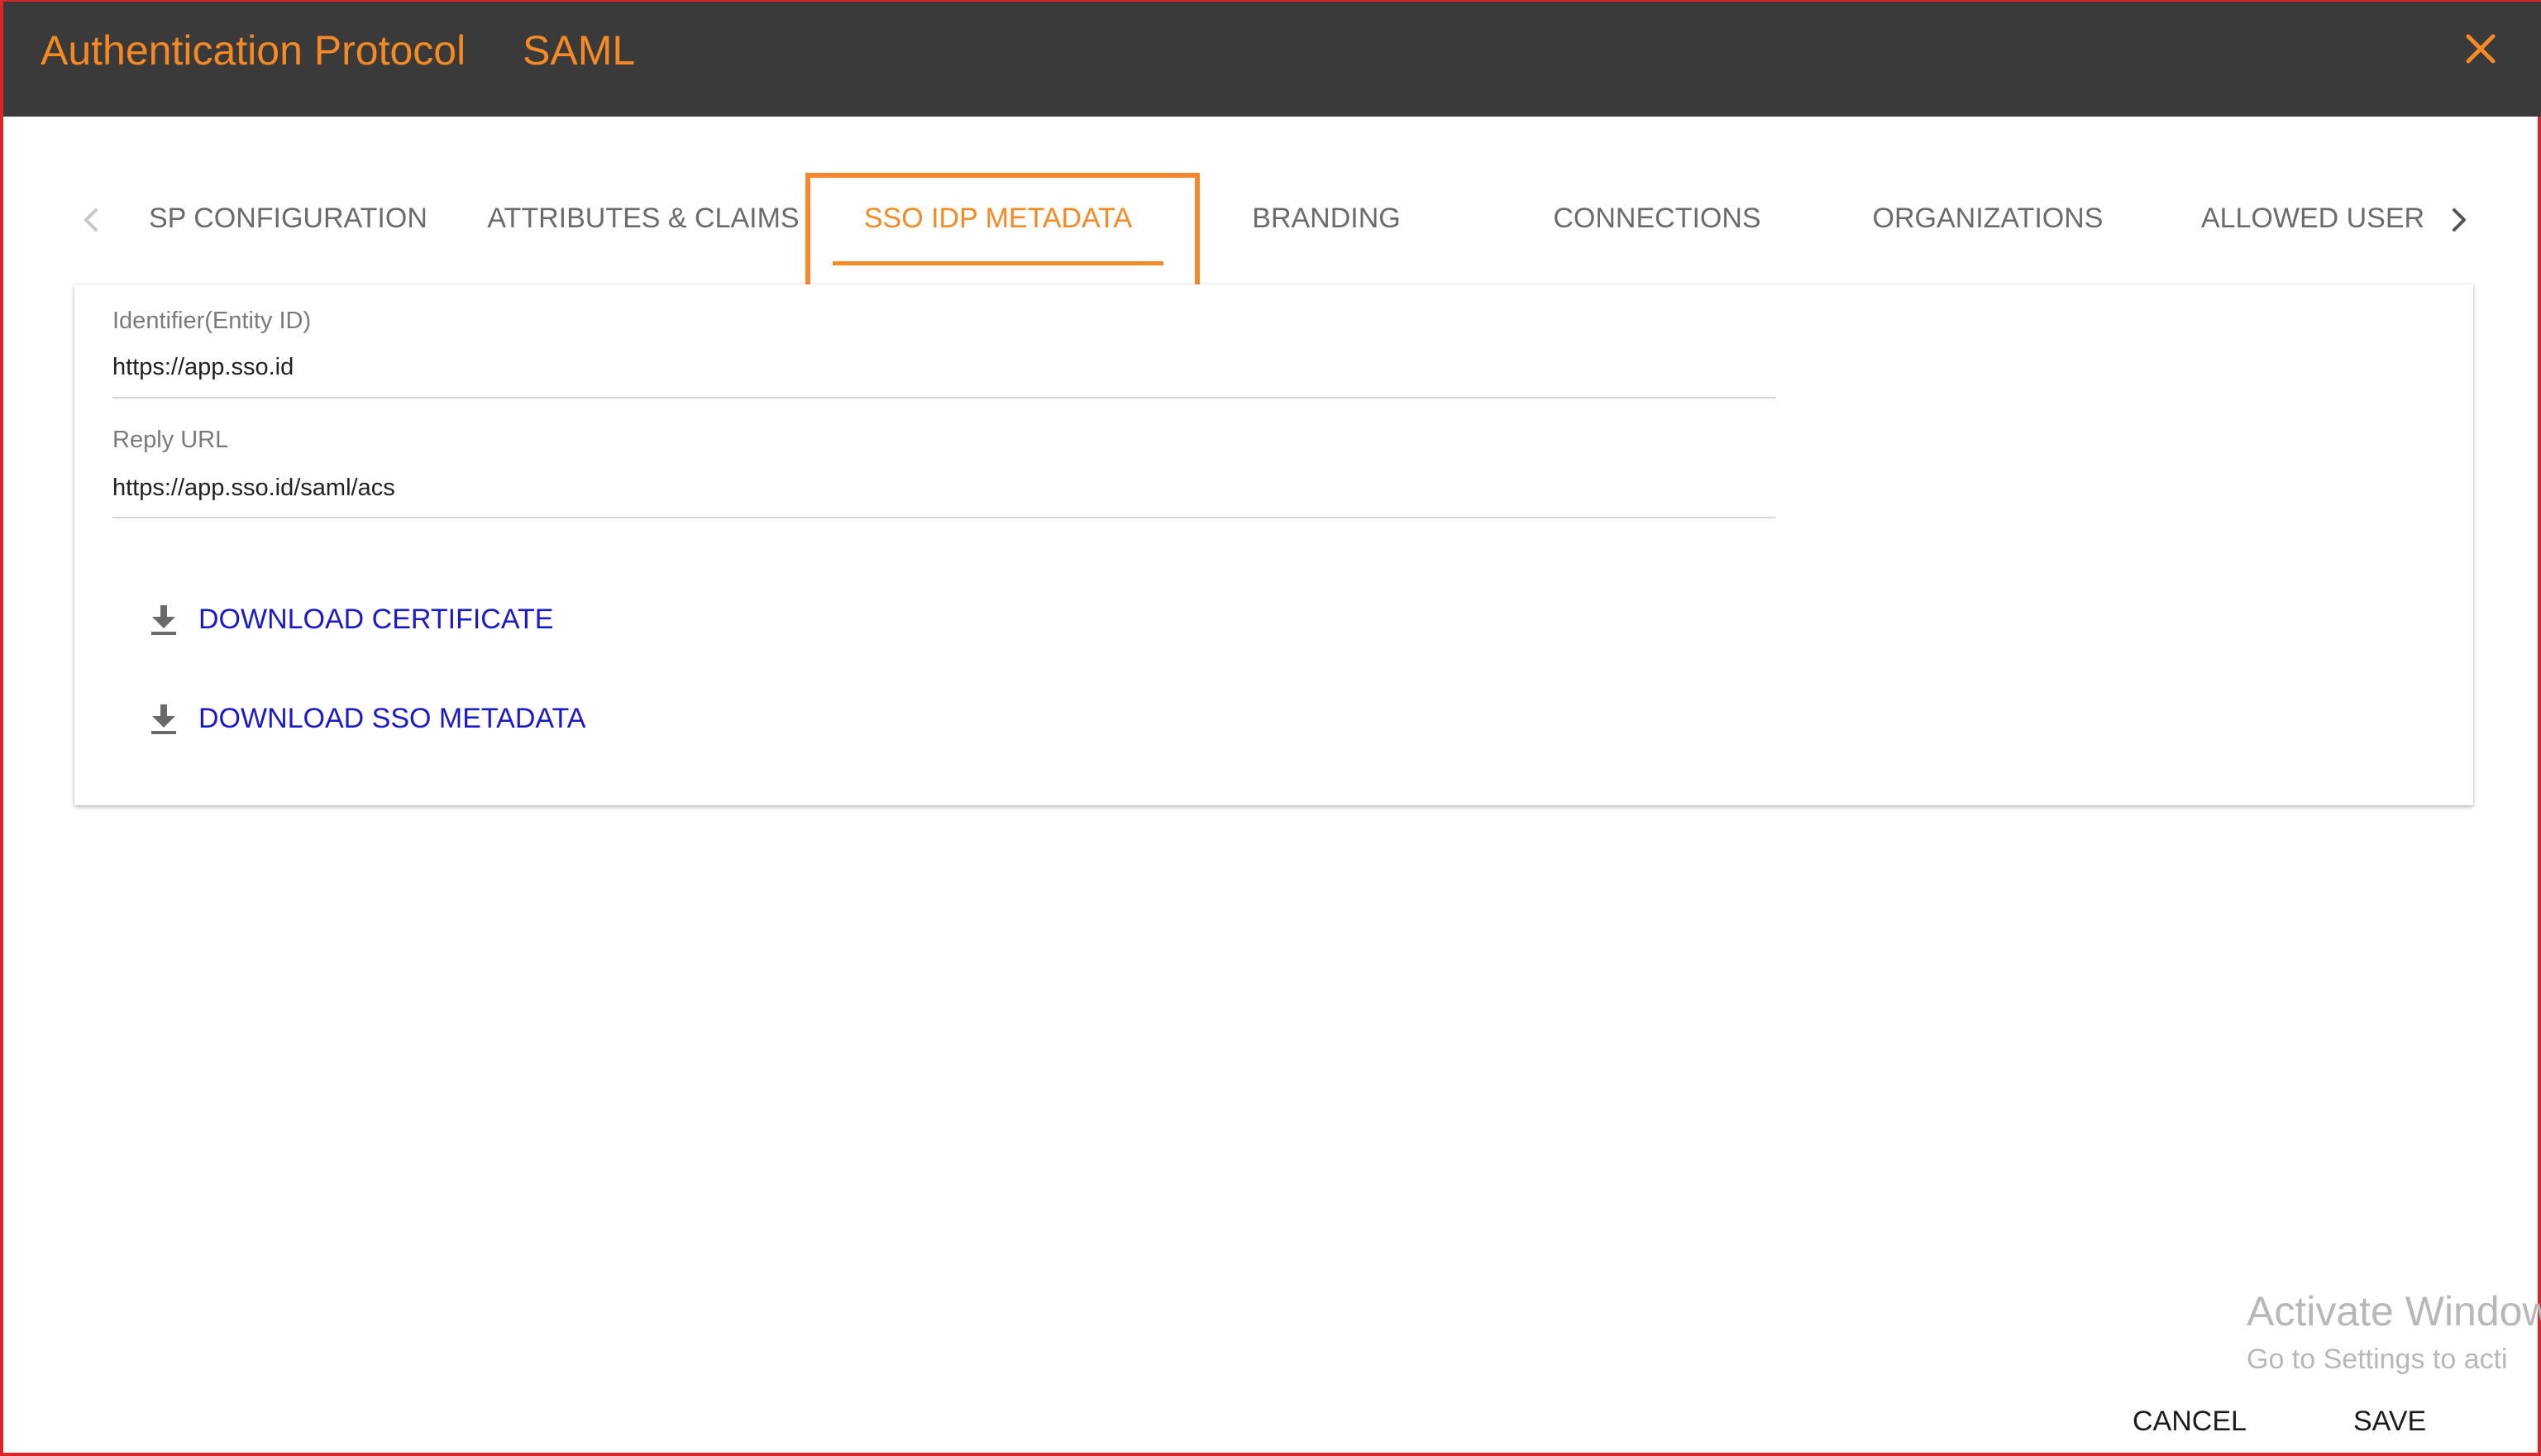  What do you see at coordinates (170, 440) in the screenshot?
I see `reply-url-label: Reply URL` at bounding box center [170, 440].